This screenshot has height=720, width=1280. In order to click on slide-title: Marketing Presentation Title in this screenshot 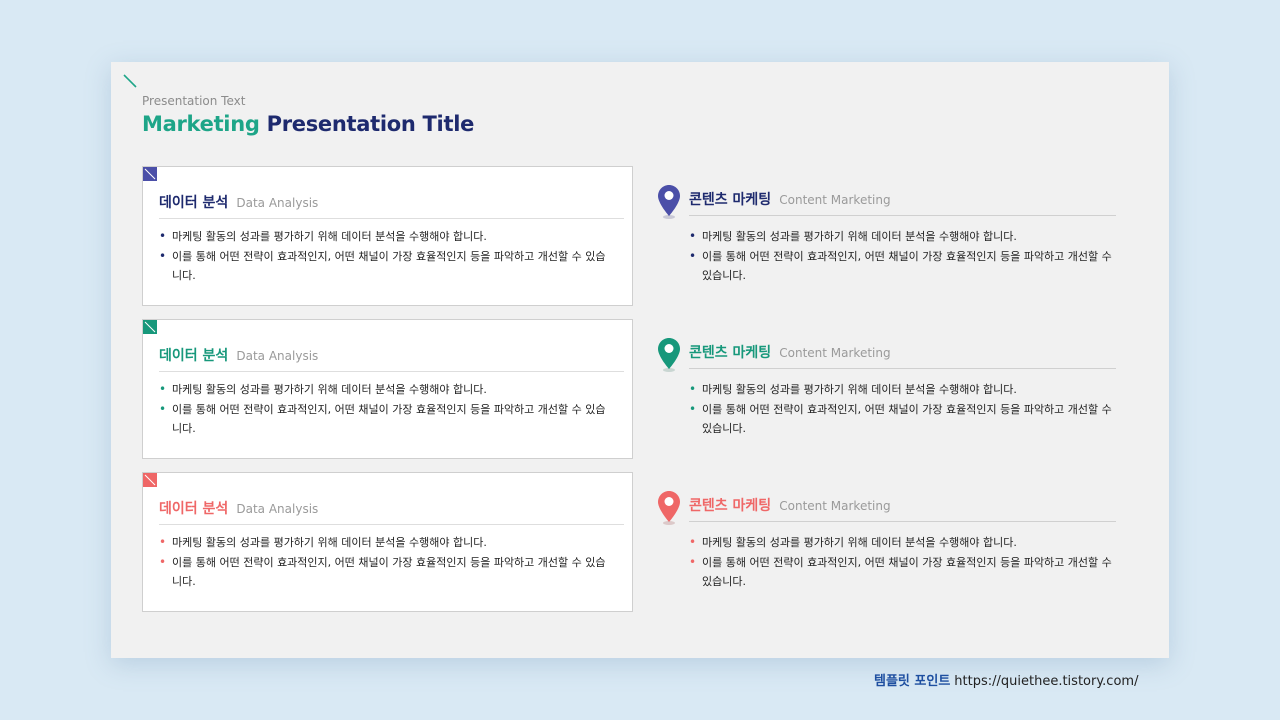, I will do `click(308, 124)`.